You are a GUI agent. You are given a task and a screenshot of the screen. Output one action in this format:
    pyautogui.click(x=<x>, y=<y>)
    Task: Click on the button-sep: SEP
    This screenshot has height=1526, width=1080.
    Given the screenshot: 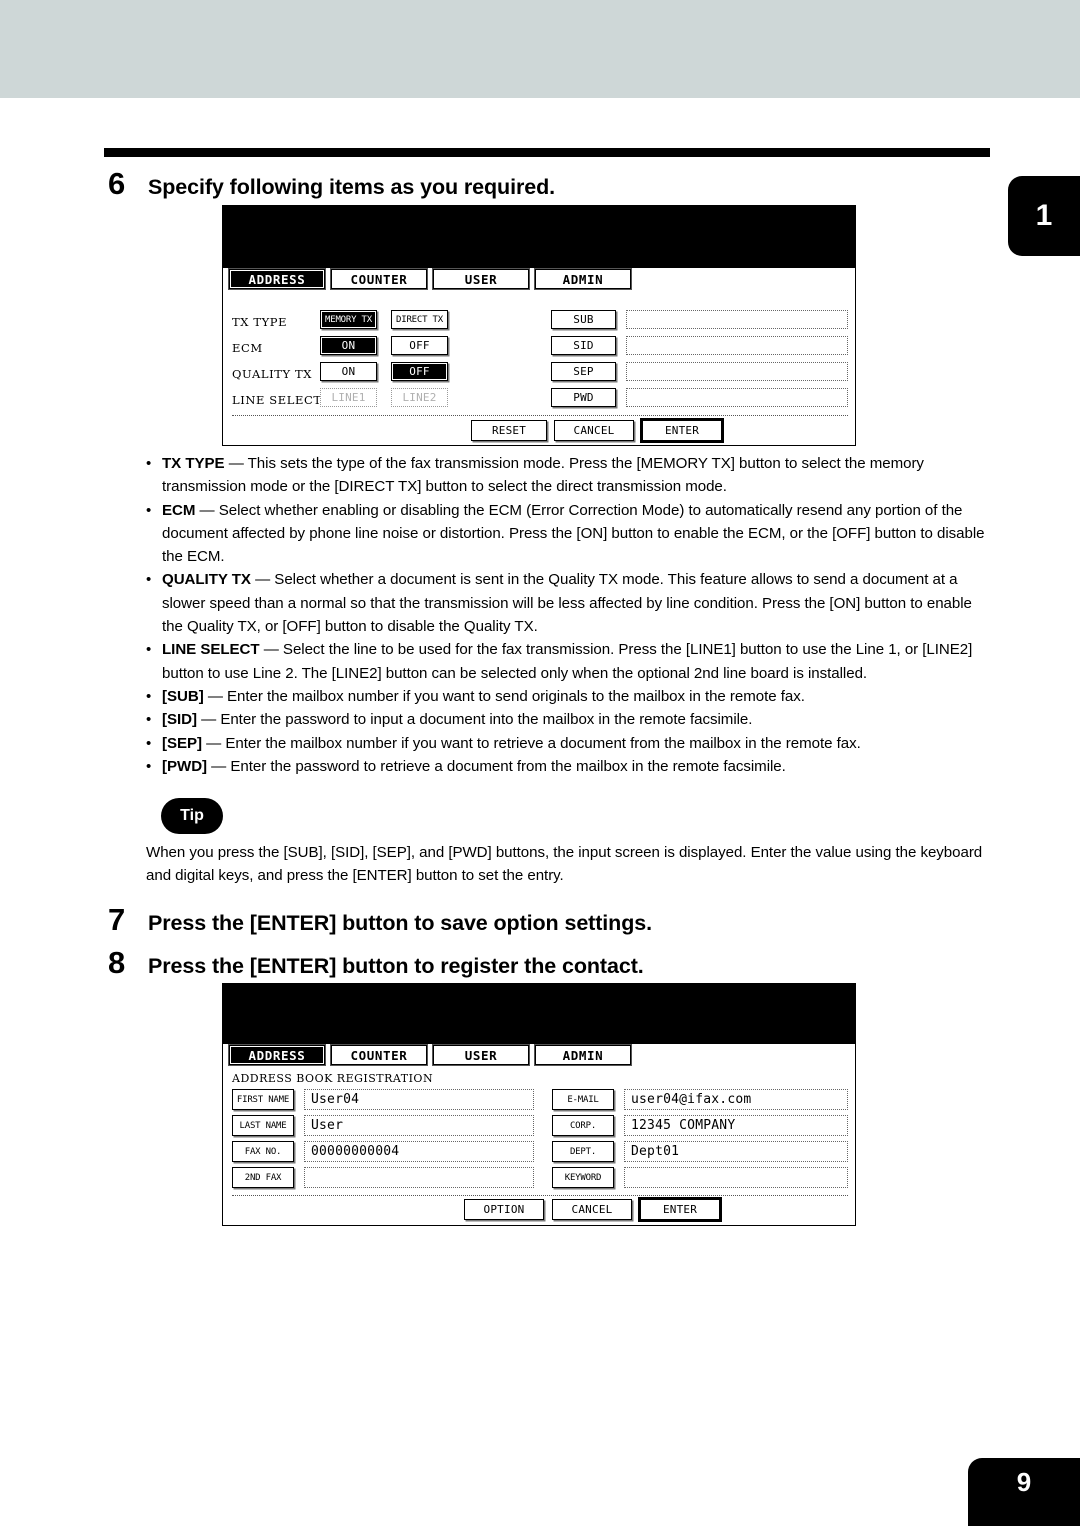 What is the action you would take?
    pyautogui.click(x=583, y=371)
    